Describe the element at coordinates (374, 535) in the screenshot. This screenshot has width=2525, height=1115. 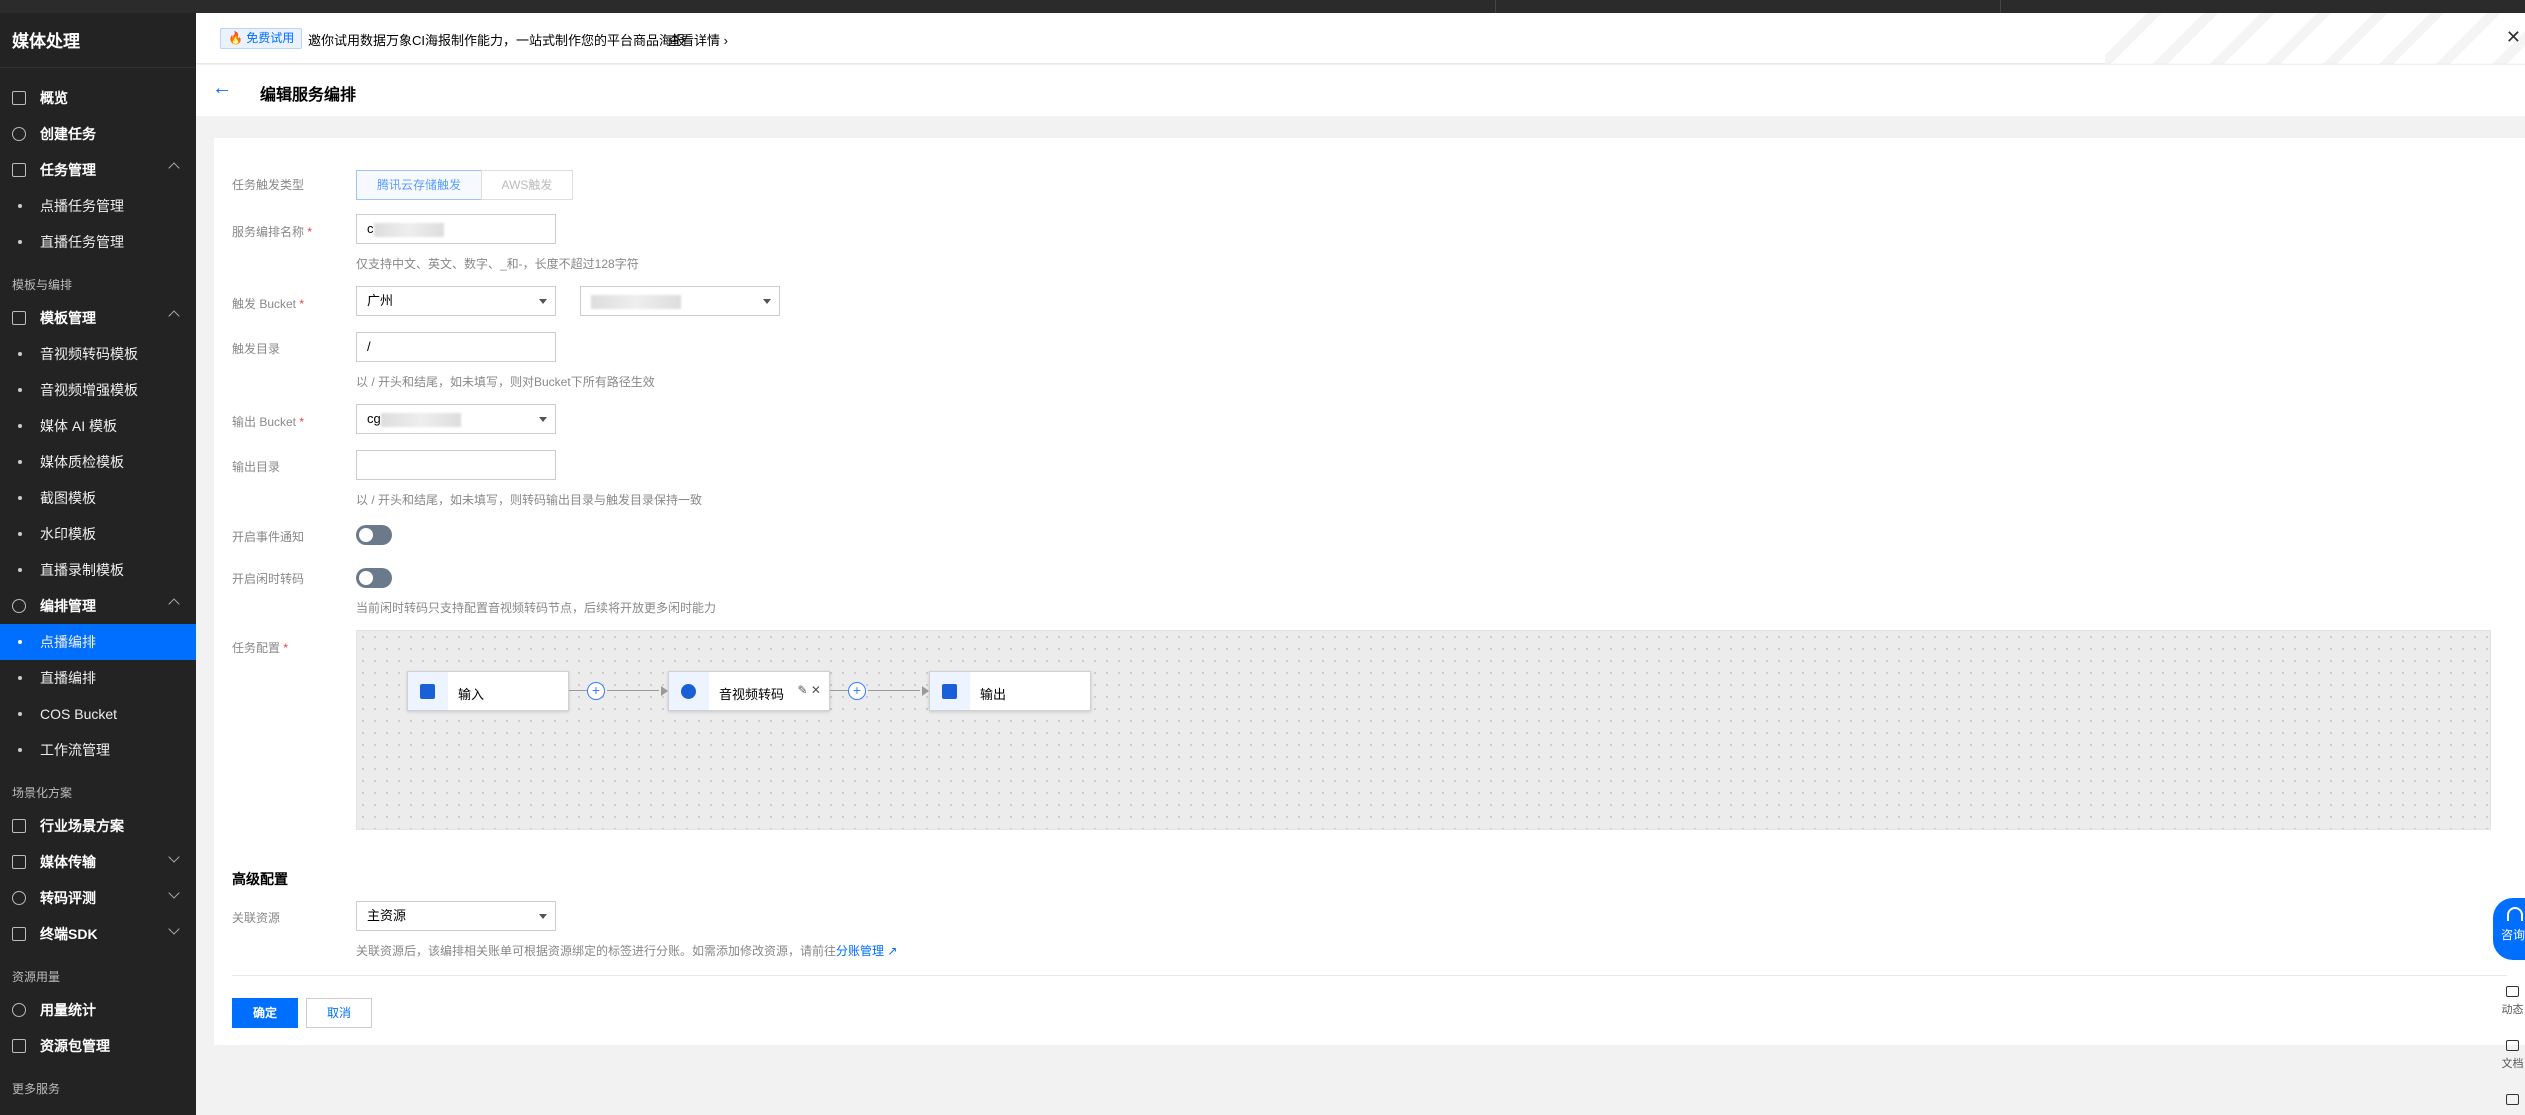
I see `event-notify-toggle` at that location.